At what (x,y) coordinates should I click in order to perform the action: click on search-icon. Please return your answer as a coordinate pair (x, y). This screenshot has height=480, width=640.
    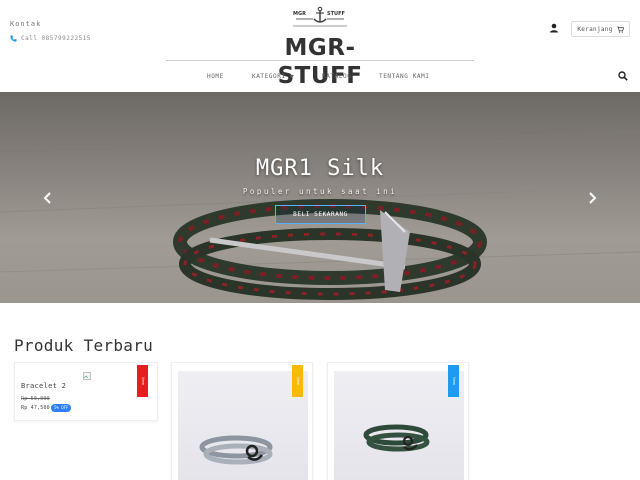
    Looking at the image, I should click on (623, 76).